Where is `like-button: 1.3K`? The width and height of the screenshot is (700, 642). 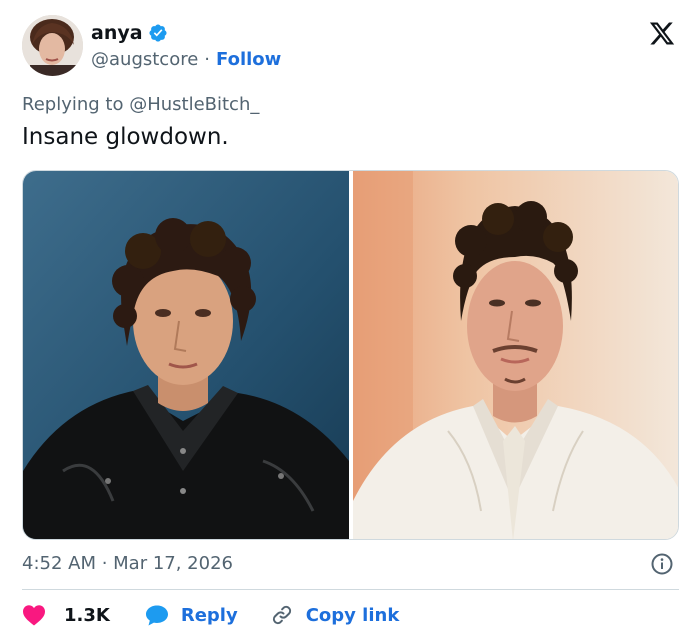 like-button: 1.3K is located at coordinates (66, 615).